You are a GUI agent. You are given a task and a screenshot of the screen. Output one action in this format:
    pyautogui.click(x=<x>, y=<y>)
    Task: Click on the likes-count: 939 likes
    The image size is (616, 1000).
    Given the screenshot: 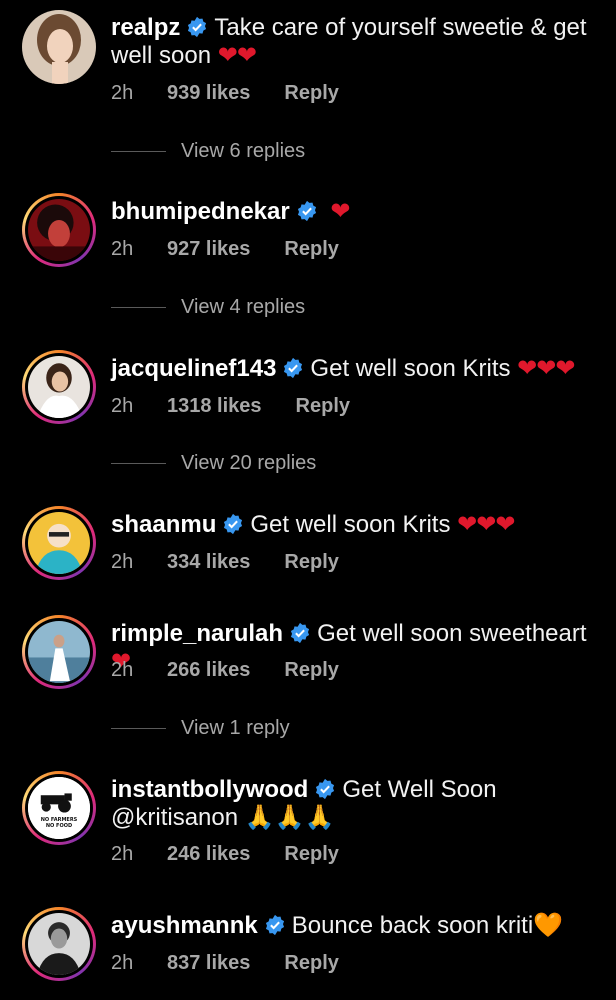 What is the action you would take?
    pyautogui.click(x=208, y=93)
    